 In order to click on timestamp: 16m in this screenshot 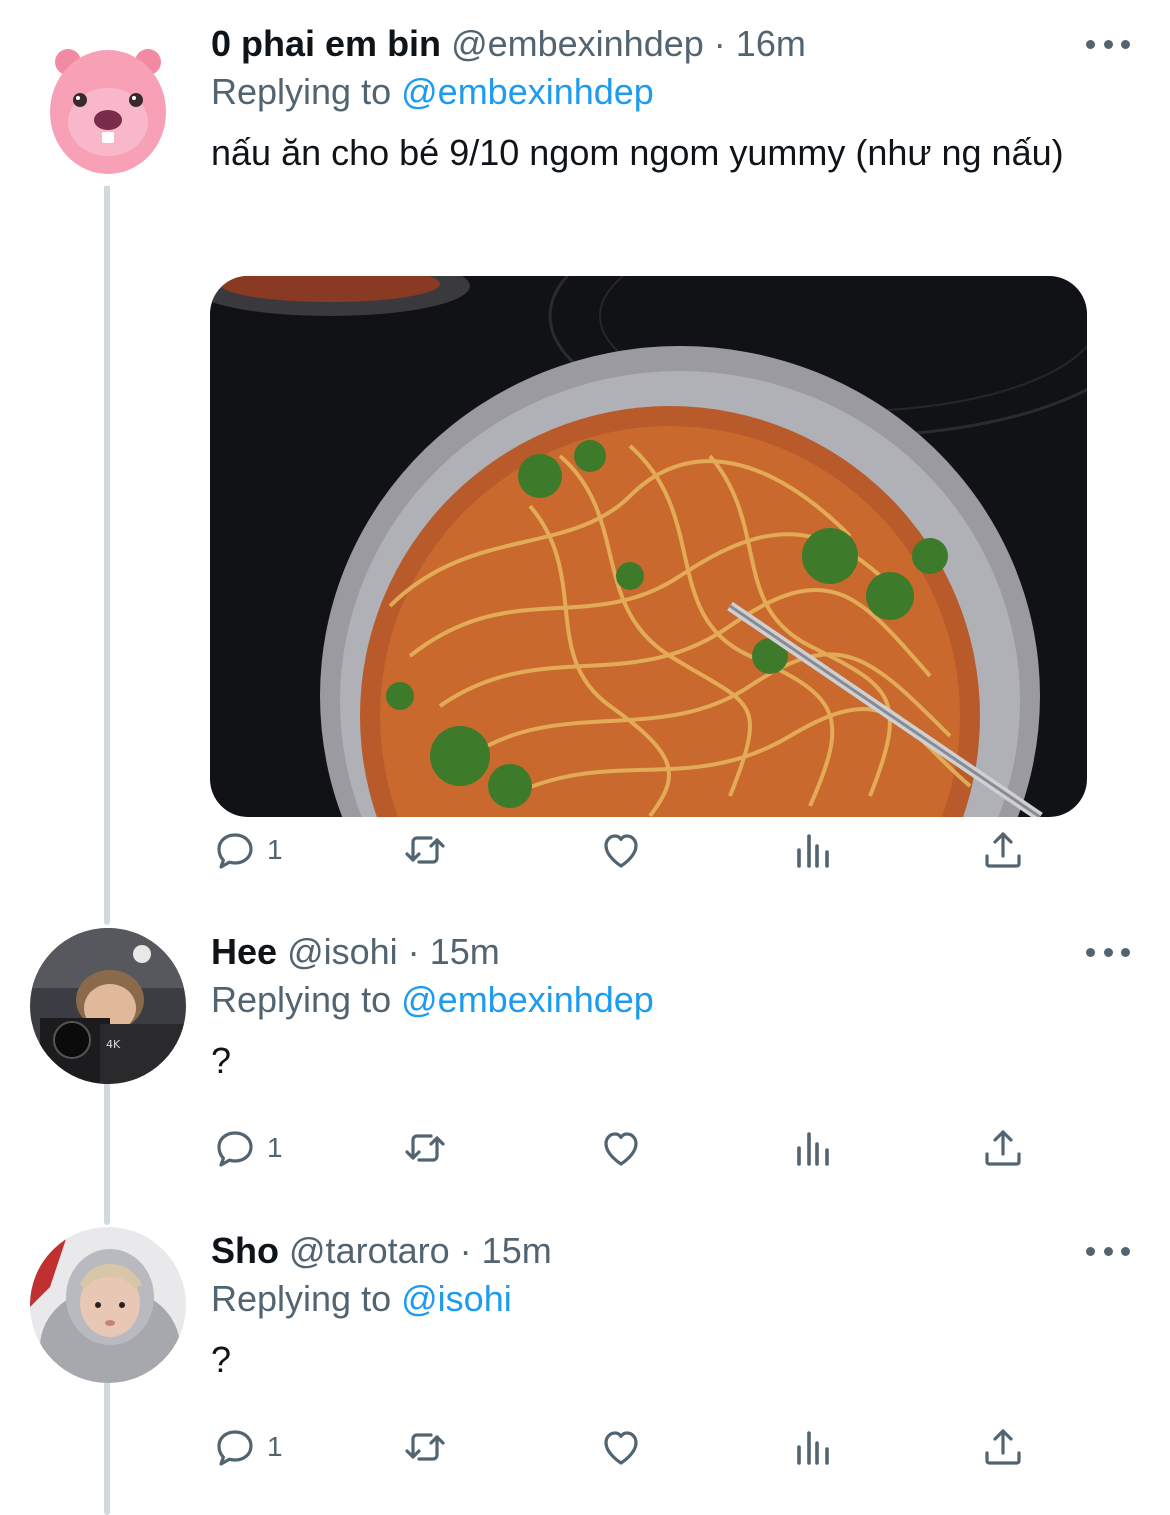, I will do `click(771, 43)`.